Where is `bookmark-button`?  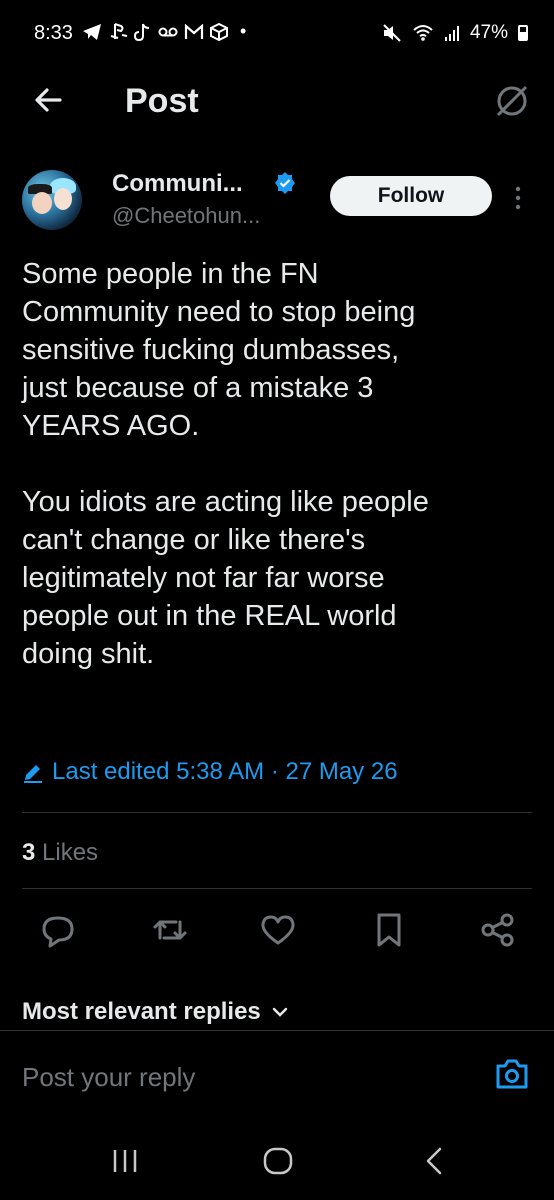
bookmark-button is located at coordinates (389, 930).